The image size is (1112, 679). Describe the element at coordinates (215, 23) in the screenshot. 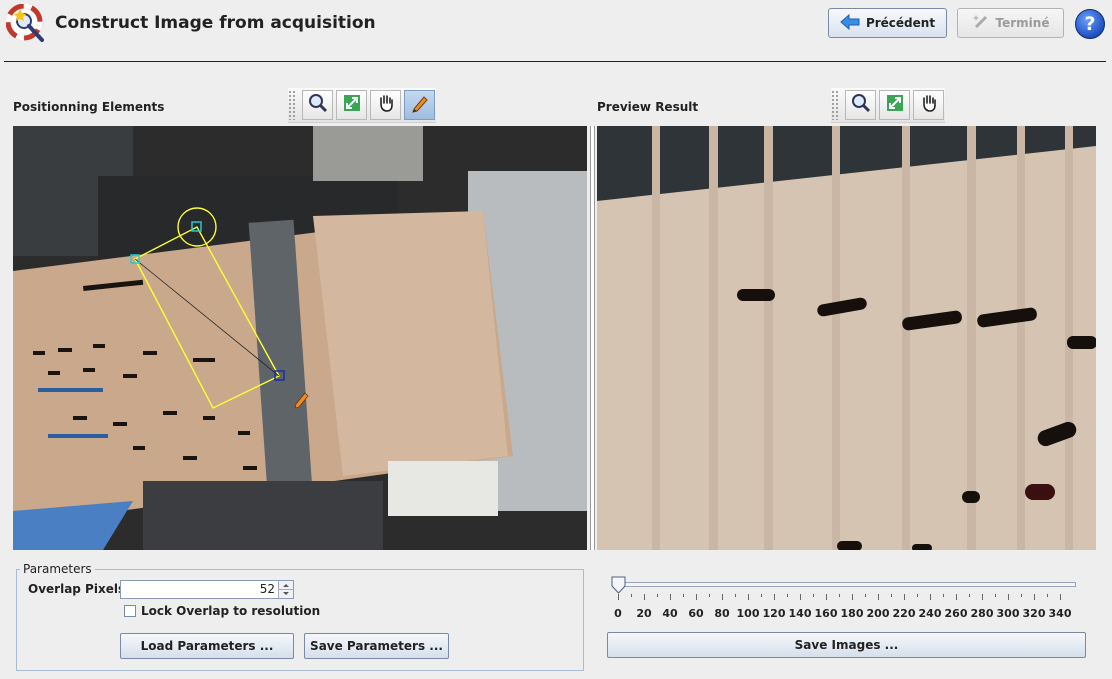

I see `page-title: Construct Image from acquisition` at that location.